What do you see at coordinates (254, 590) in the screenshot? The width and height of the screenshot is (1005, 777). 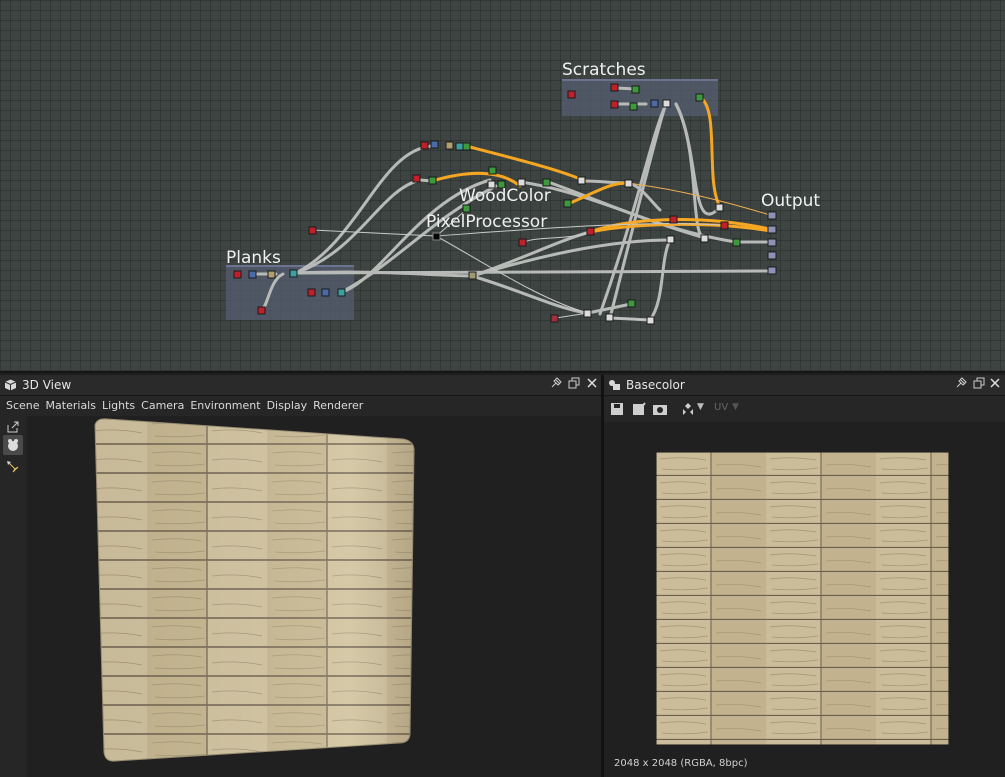 I see `plank-plane-render` at bounding box center [254, 590].